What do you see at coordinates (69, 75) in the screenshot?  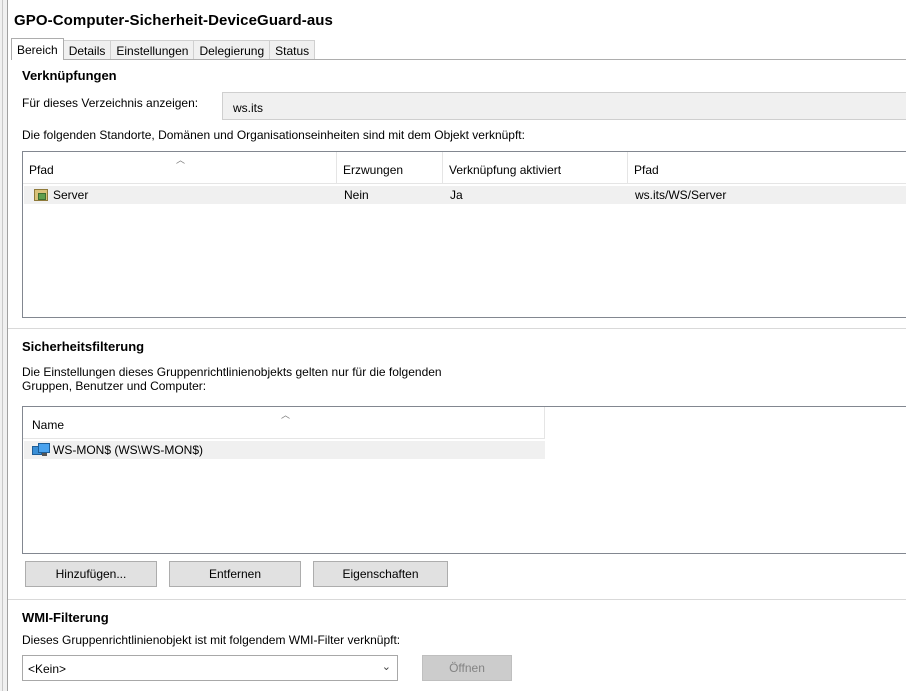 I see `links-heading: Verknüpfungen` at bounding box center [69, 75].